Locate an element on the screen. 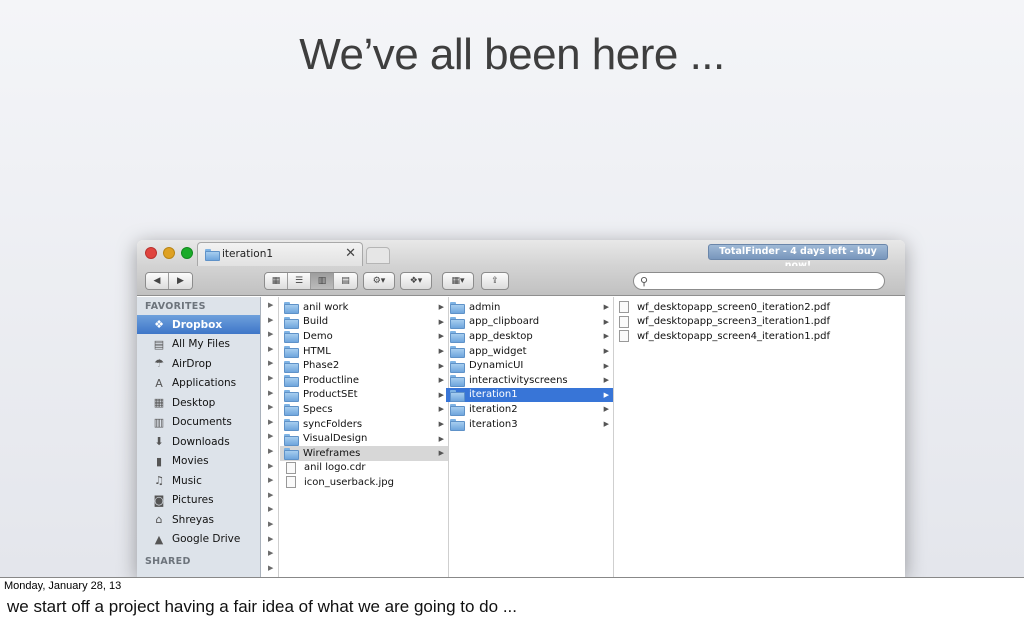 The image size is (1024, 634). folder-row: admin ▶ is located at coordinates (529, 307).